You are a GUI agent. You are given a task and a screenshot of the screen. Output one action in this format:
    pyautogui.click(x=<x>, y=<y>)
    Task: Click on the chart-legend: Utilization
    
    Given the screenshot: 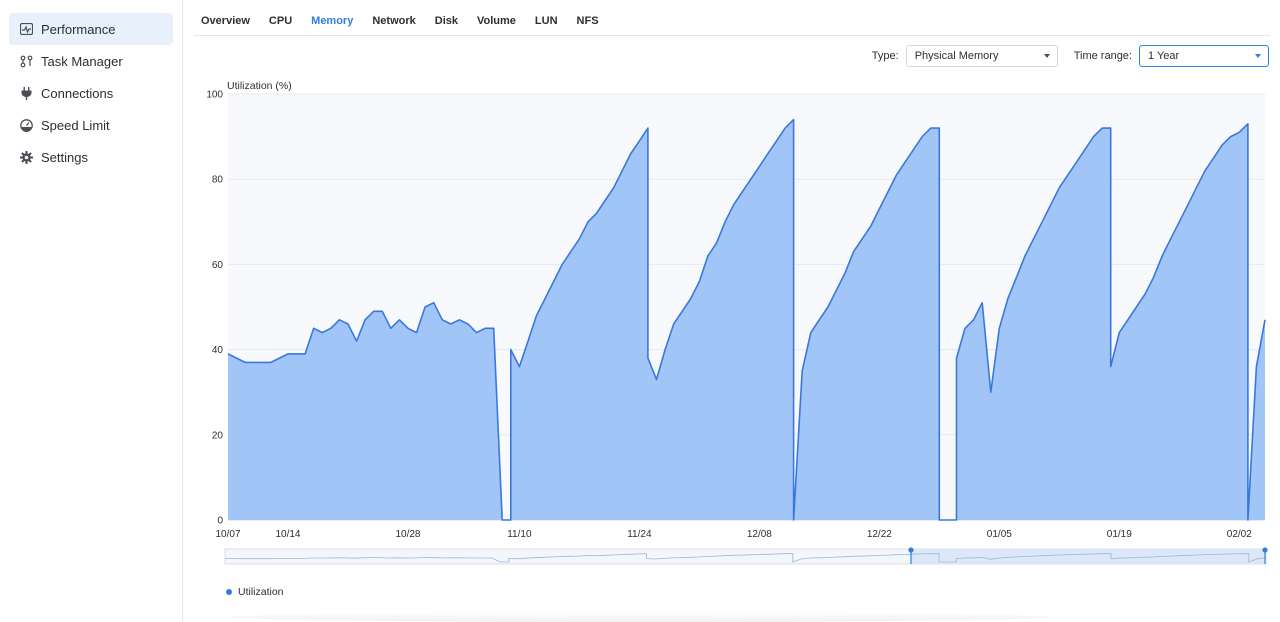 What is the action you would take?
    pyautogui.click(x=255, y=592)
    